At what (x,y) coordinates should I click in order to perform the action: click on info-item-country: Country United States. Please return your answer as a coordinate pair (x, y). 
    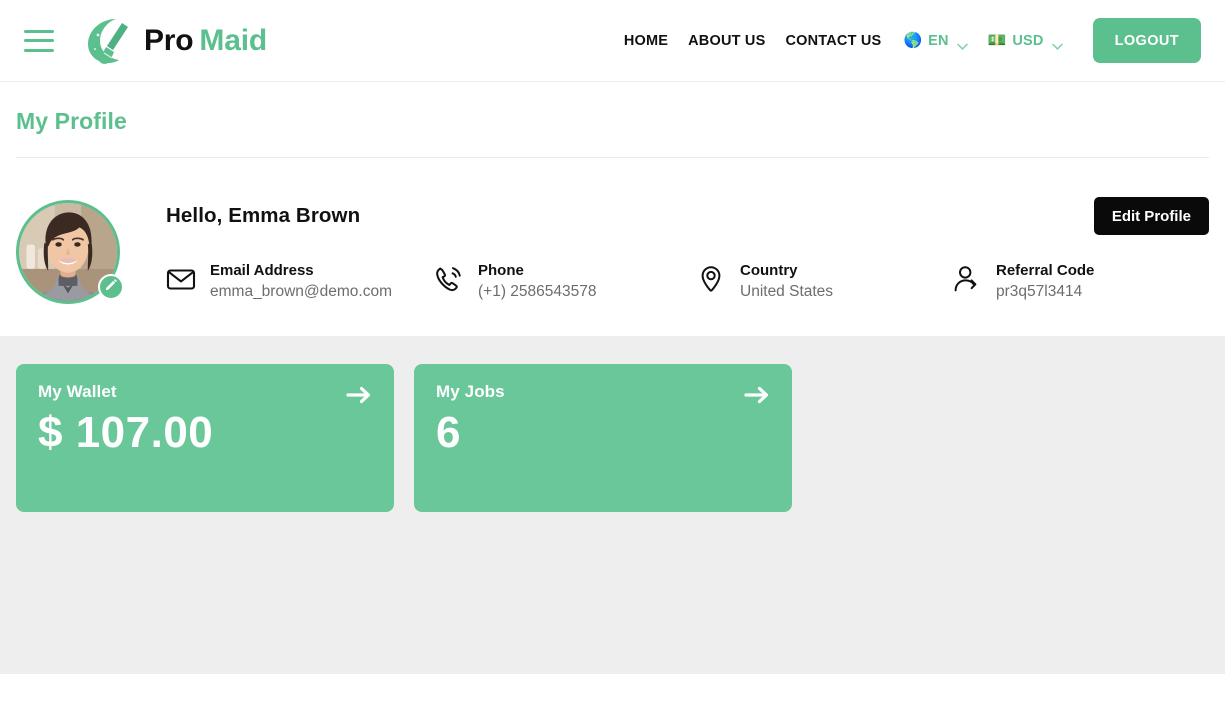
    Looking at the image, I should click on (824, 282).